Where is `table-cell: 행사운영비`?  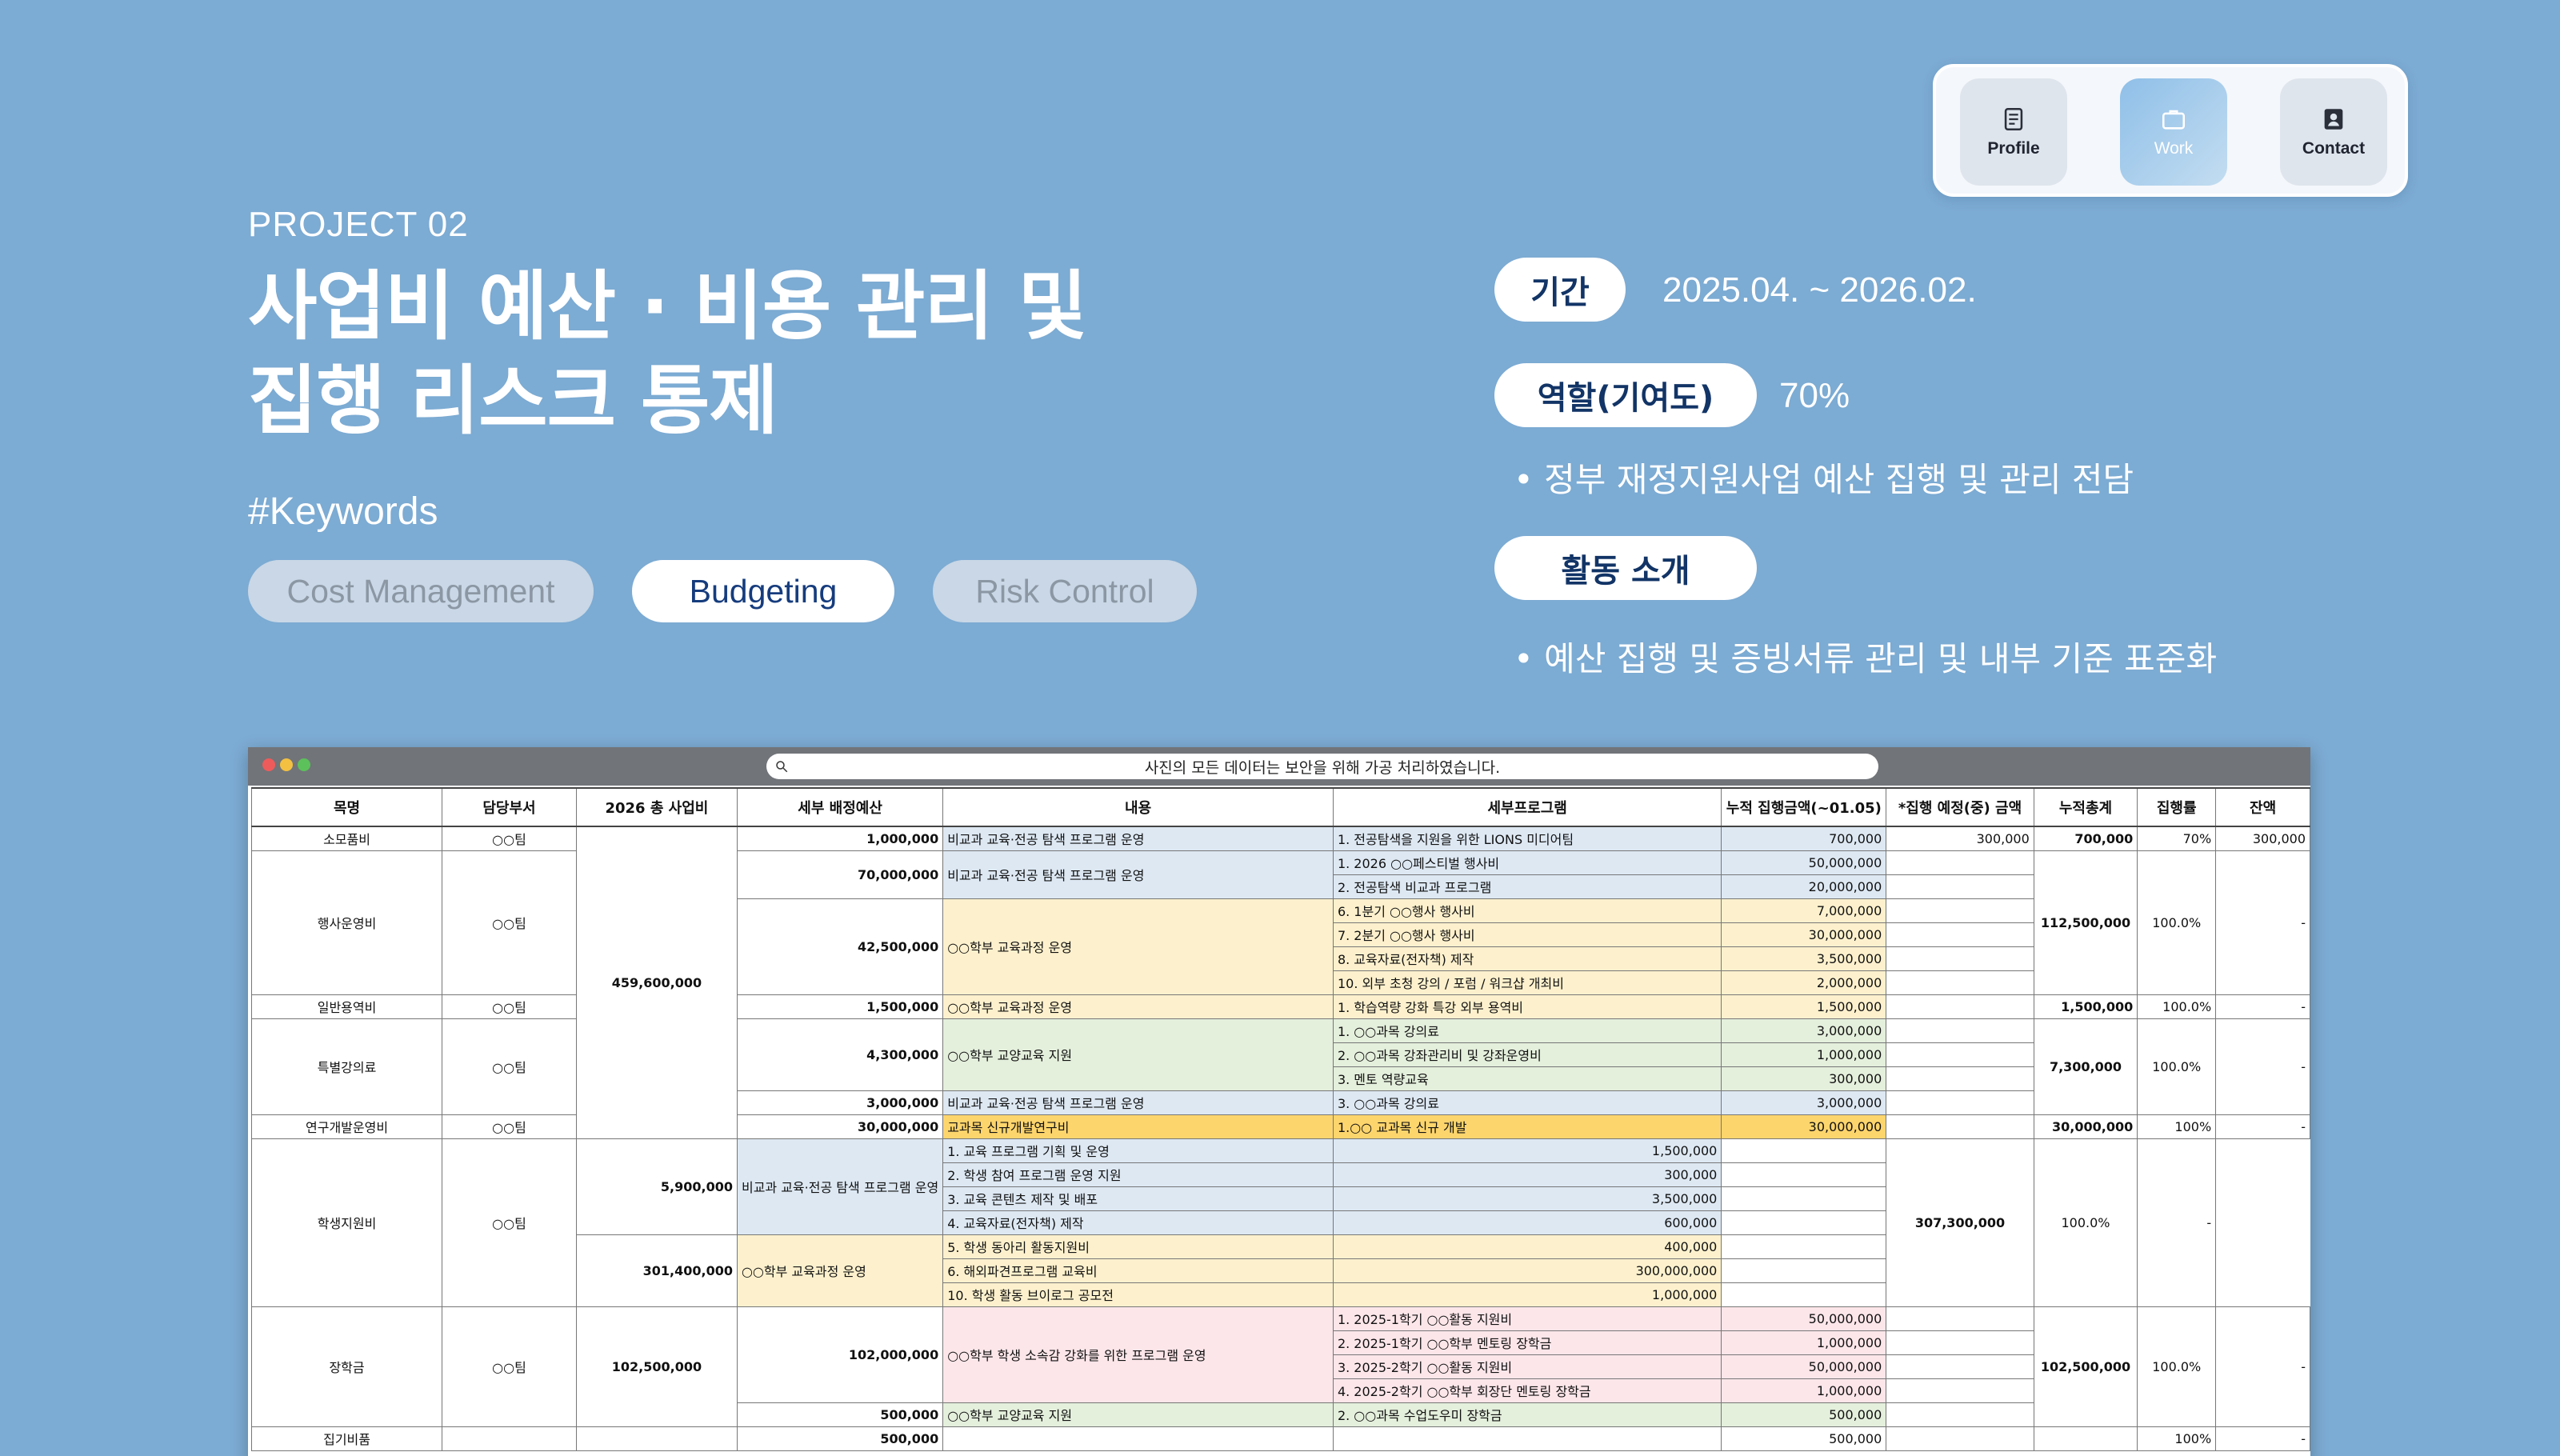
table-cell: 행사운영비 is located at coordinates (346, 922).